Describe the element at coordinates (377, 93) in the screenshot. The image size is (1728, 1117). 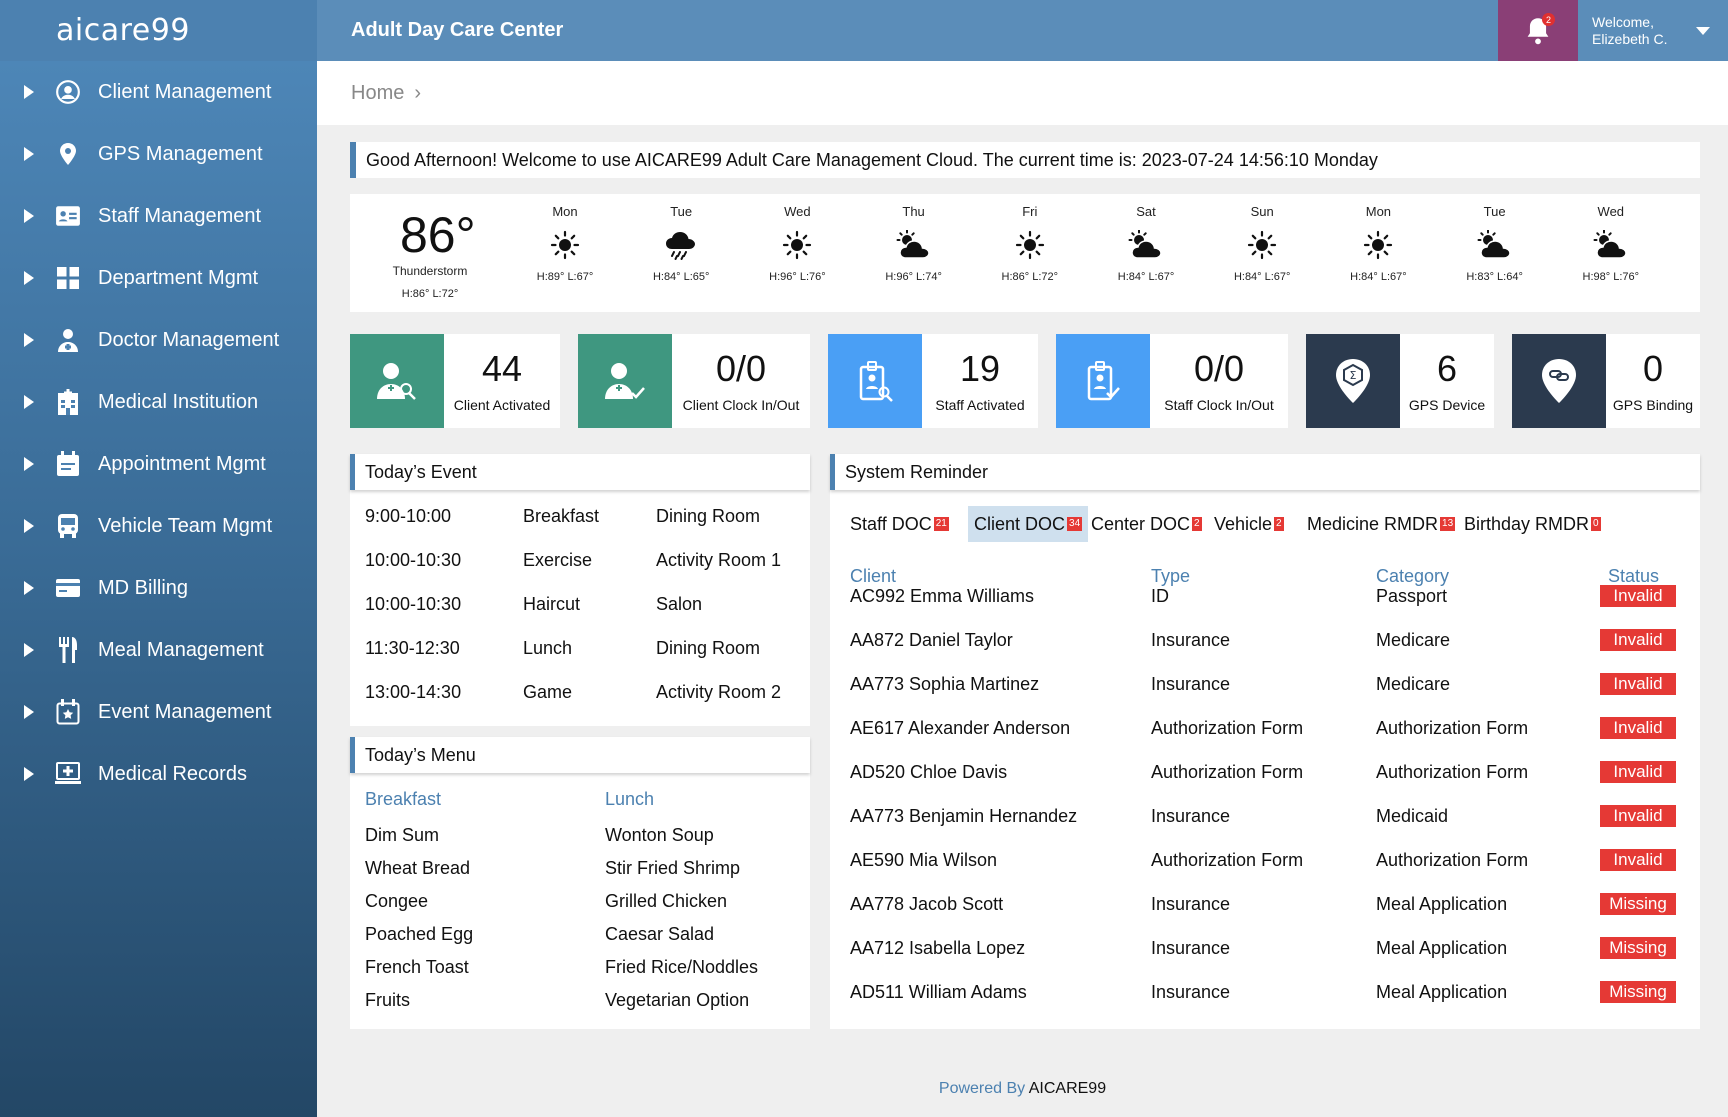
I see `breadcrumb-home-link: Home` at that location.